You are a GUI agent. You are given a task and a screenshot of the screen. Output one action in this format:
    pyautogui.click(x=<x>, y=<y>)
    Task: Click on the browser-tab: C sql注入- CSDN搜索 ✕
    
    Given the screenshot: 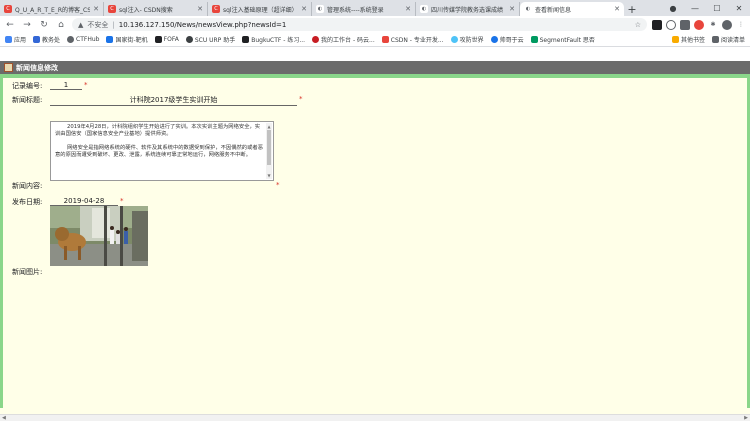 What is the action you would take?
    pyautogui.click(x=156, y=9)
    